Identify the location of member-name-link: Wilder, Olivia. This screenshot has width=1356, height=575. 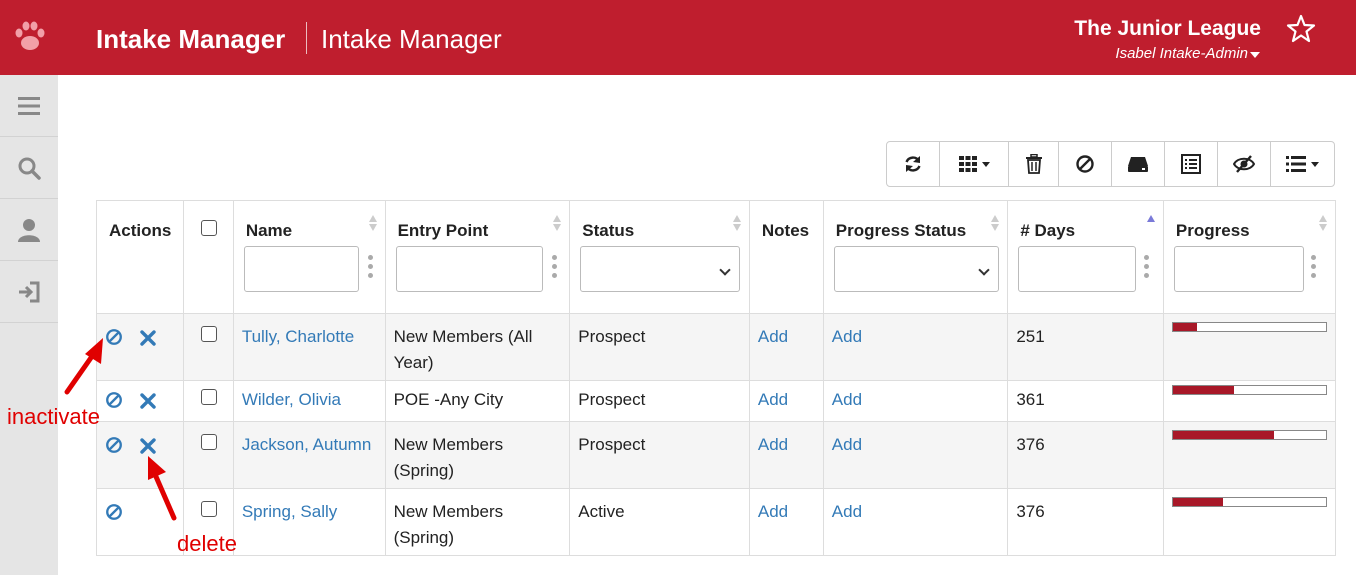
(291, 399).